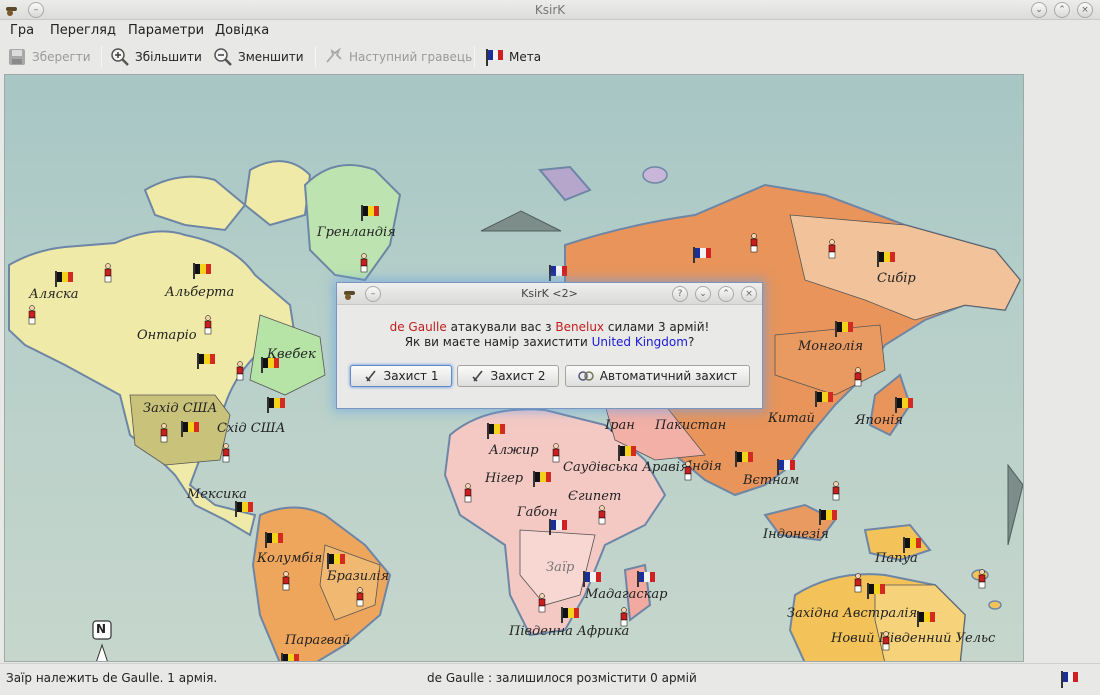 The image size is (1100, 695). What do you see at coordinates (626, 594) in the screenshot?
I see `territory-label: Мадагаскар` at bounding box center [626, 594].